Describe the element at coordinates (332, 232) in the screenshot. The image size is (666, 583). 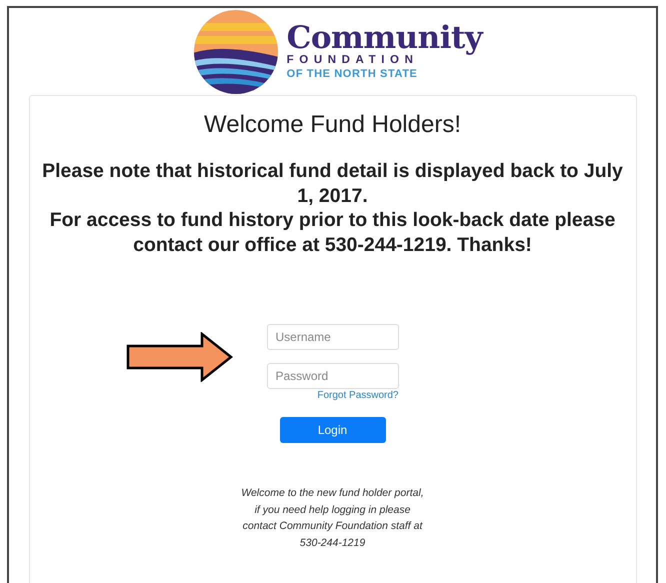
I see `notice-text: For access to fund history prior to this look-back date please contact our office at 530-244-1219. Thanks!` at that location.